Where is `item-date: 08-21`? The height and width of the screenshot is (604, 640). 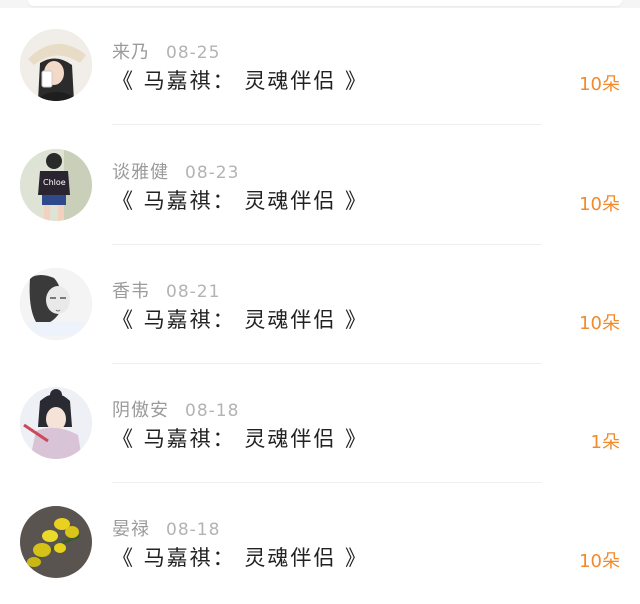
item-date: 08-21 is located at coordinates (193, 292).